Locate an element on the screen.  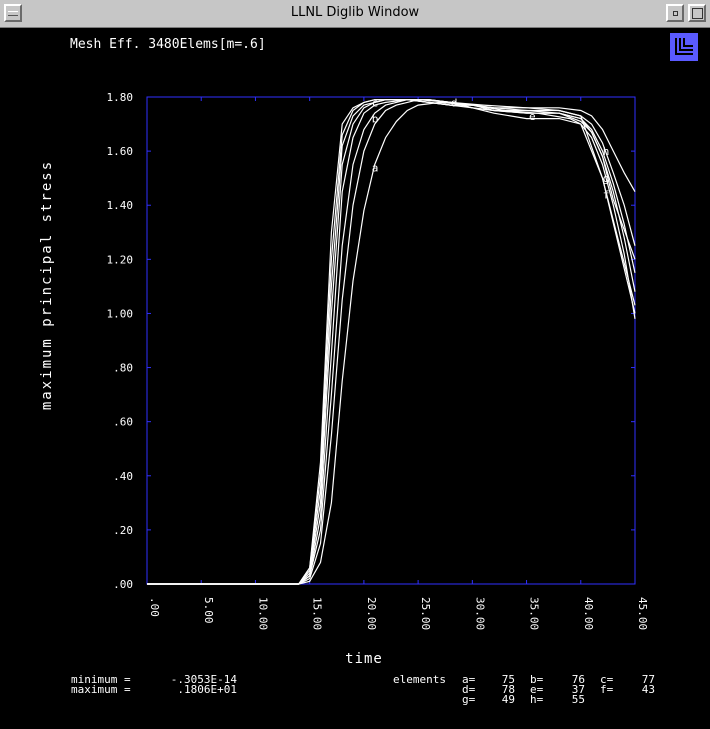
y-tick-label: .00 is located at coordinates (123, 584).